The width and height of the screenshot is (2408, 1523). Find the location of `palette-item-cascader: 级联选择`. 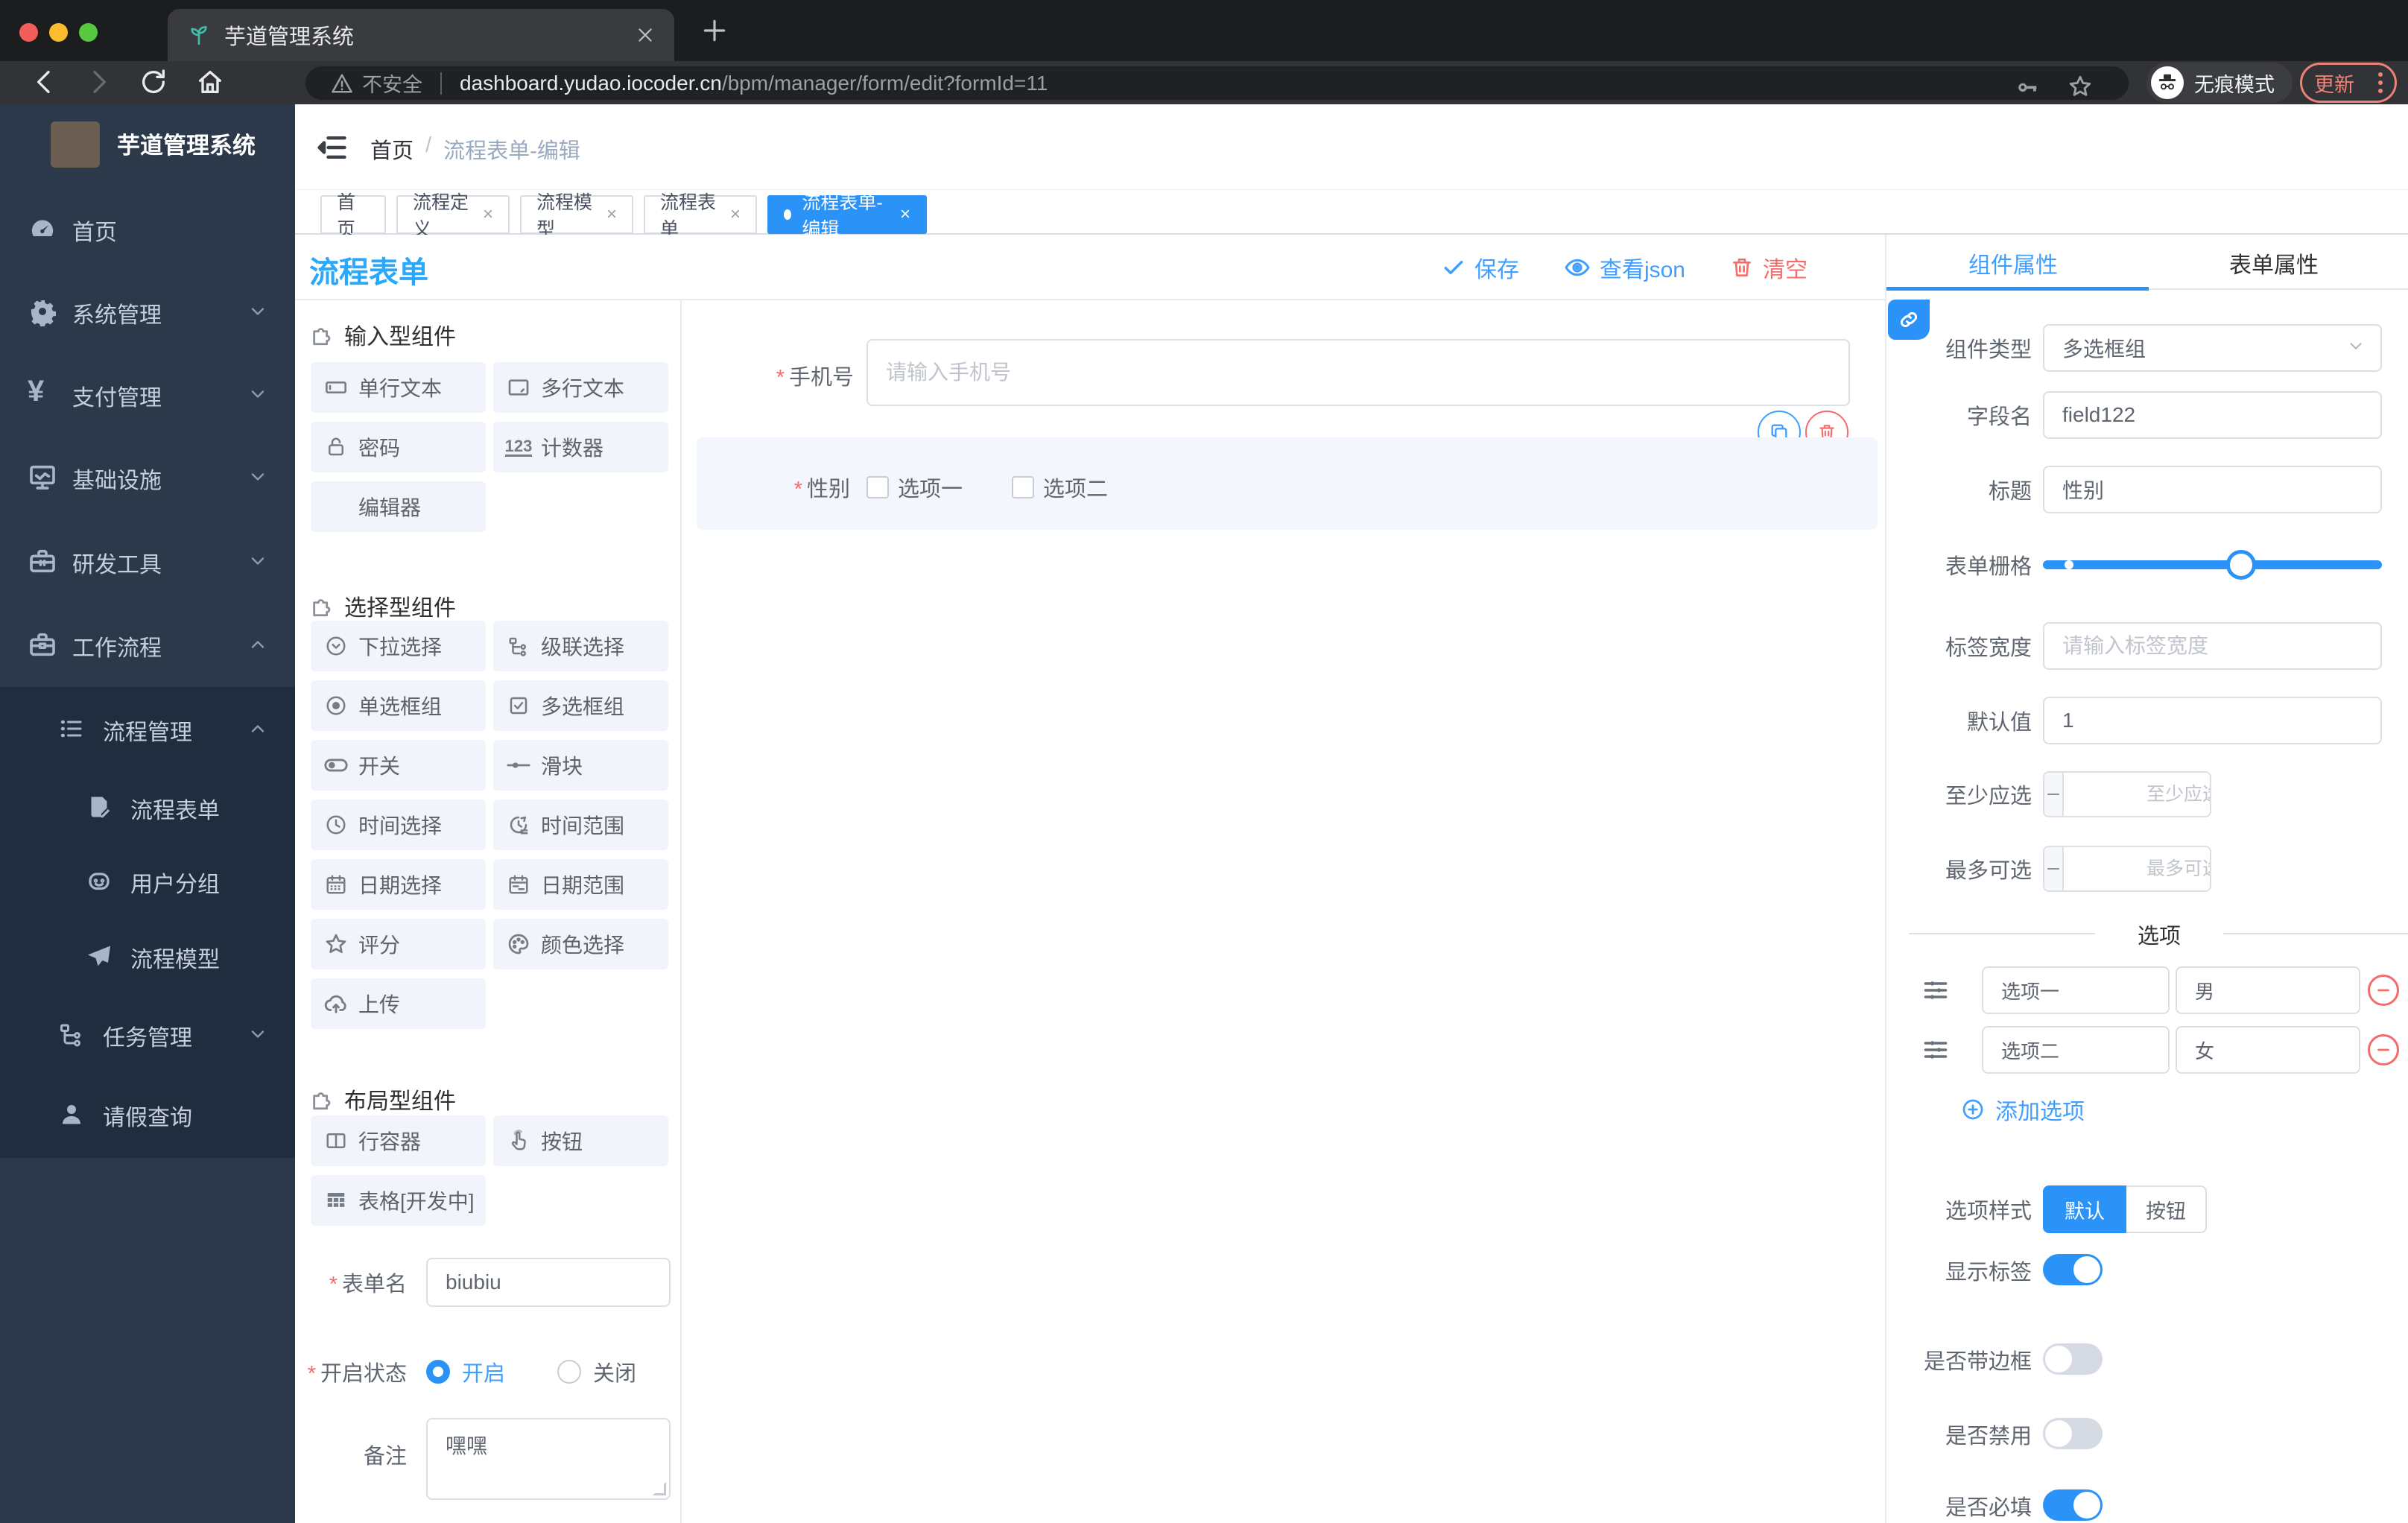

palette-item-cascader: 级联选择 is located at coordinates (580, 646).